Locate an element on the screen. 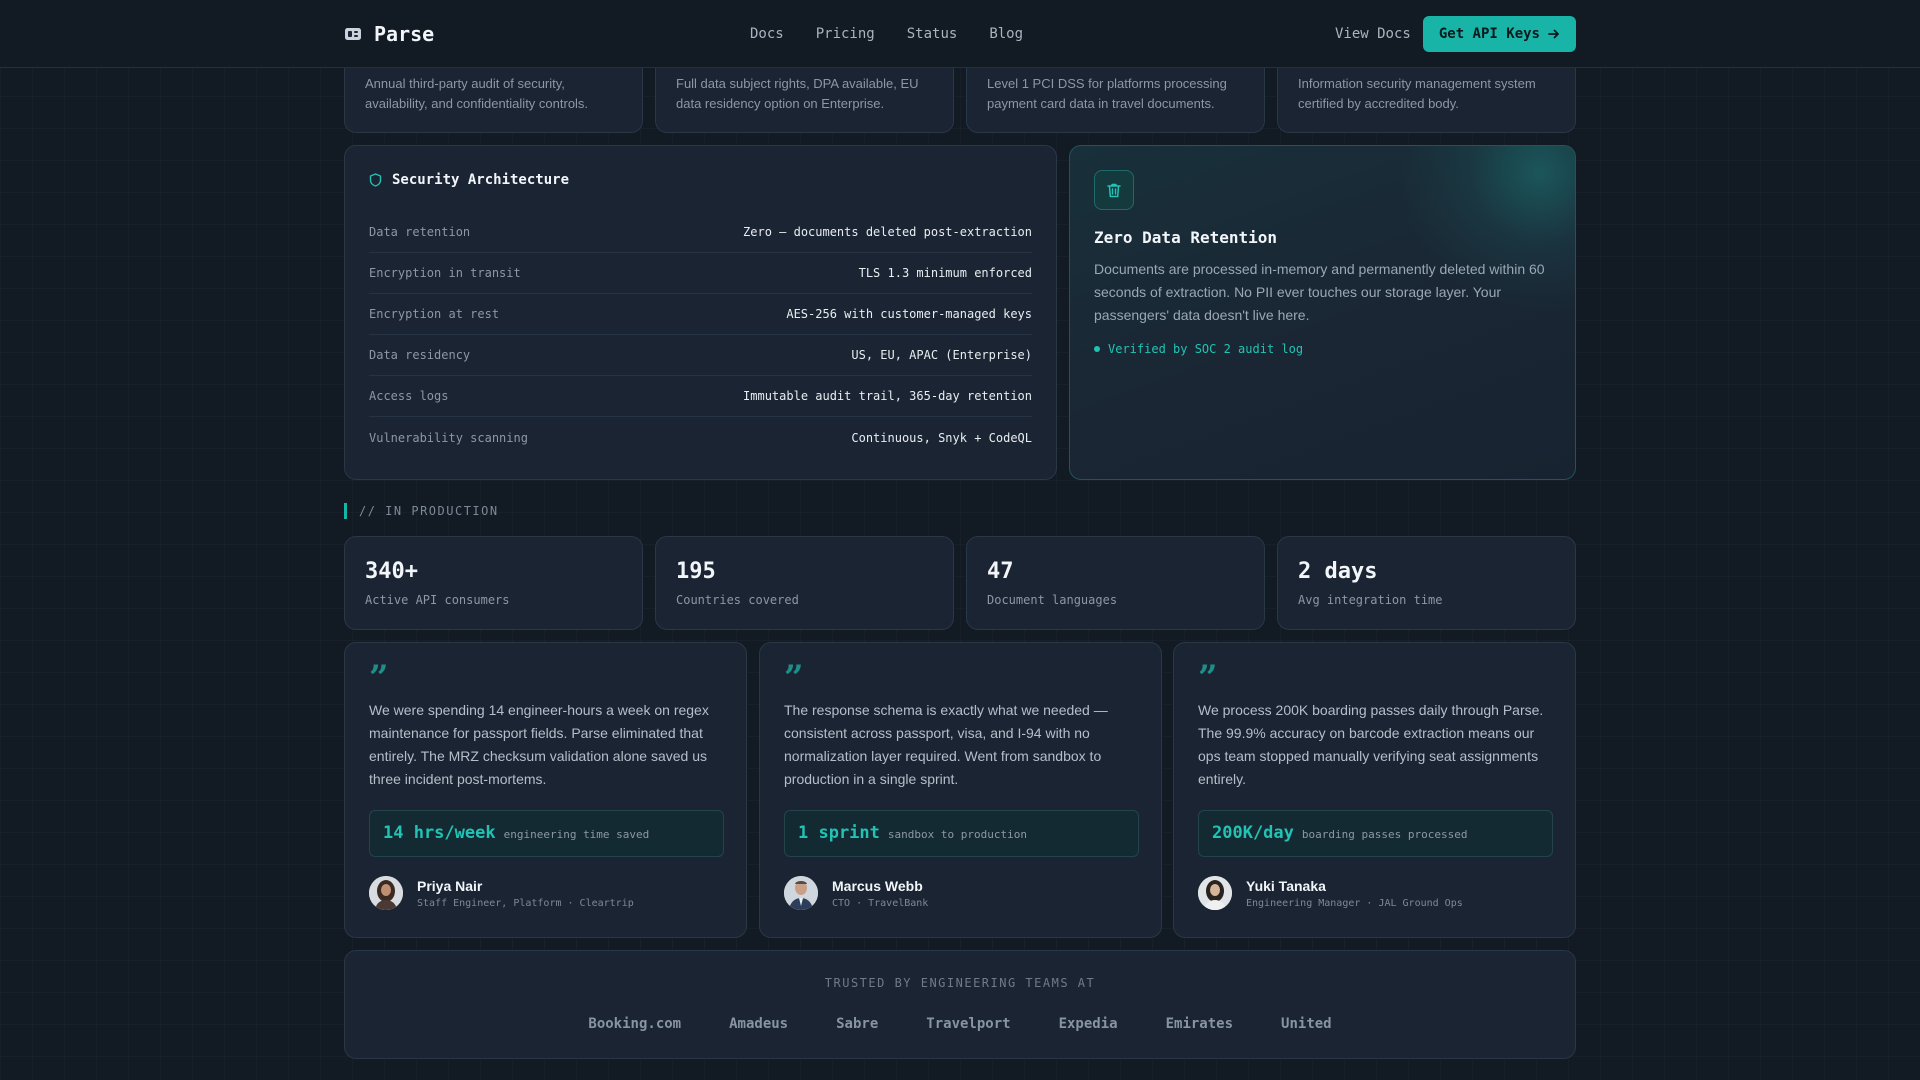 This screenshot has width=1920, height=1080. security-key: Access logs is located at coordinates (409, 396).